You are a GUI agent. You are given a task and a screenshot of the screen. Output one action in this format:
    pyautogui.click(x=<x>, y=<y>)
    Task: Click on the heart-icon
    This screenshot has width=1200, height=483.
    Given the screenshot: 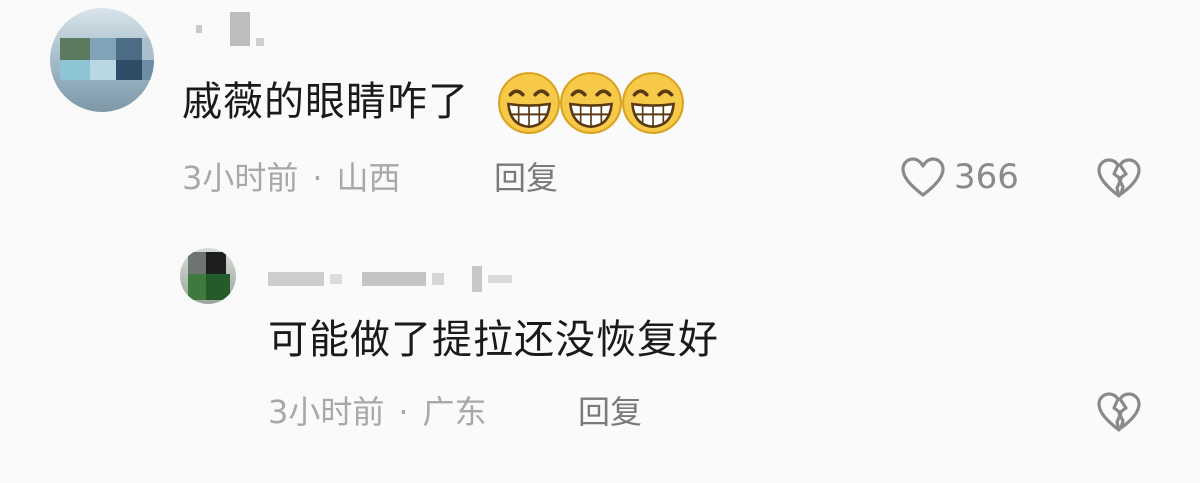 What is the action you would take?
    pyautogui.click(x=923, y=177)
    